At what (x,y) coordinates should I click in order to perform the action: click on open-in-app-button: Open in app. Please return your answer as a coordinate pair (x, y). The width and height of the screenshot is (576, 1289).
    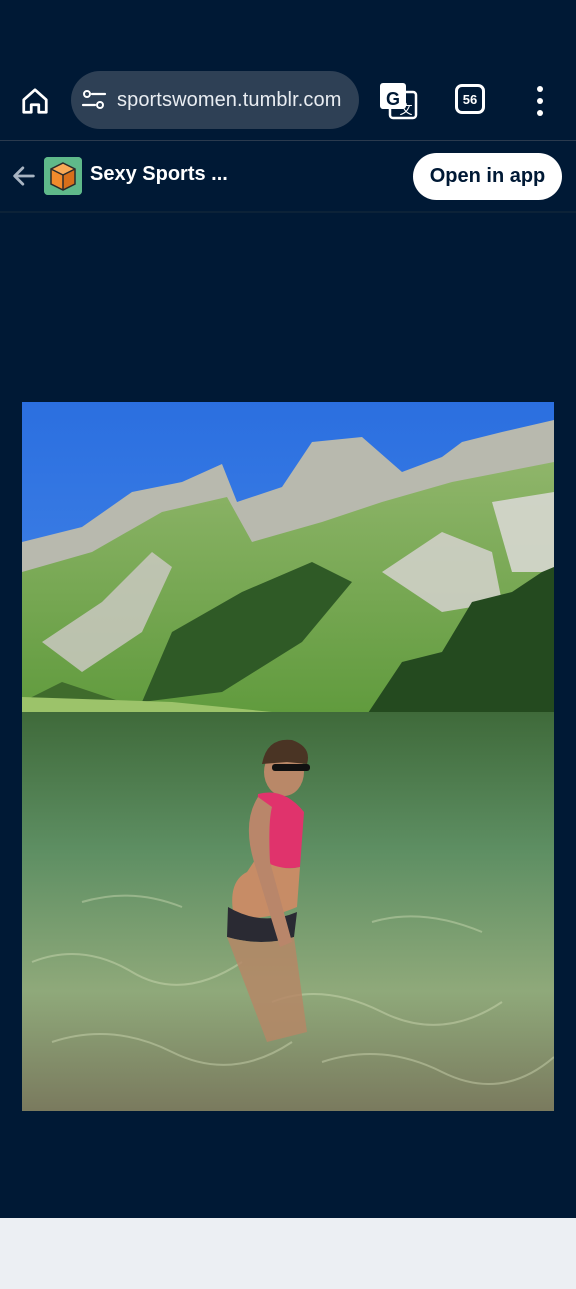
    Looking at the image, I should click on (487, 176).